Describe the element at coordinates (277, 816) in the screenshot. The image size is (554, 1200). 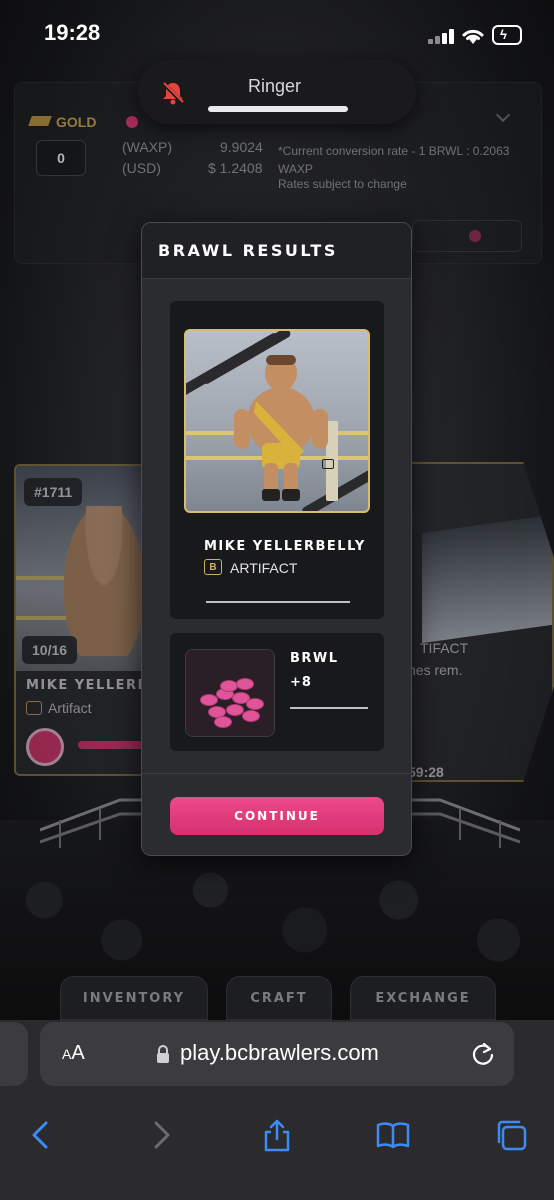
I see `continue-button: CONTINUE` at that location.